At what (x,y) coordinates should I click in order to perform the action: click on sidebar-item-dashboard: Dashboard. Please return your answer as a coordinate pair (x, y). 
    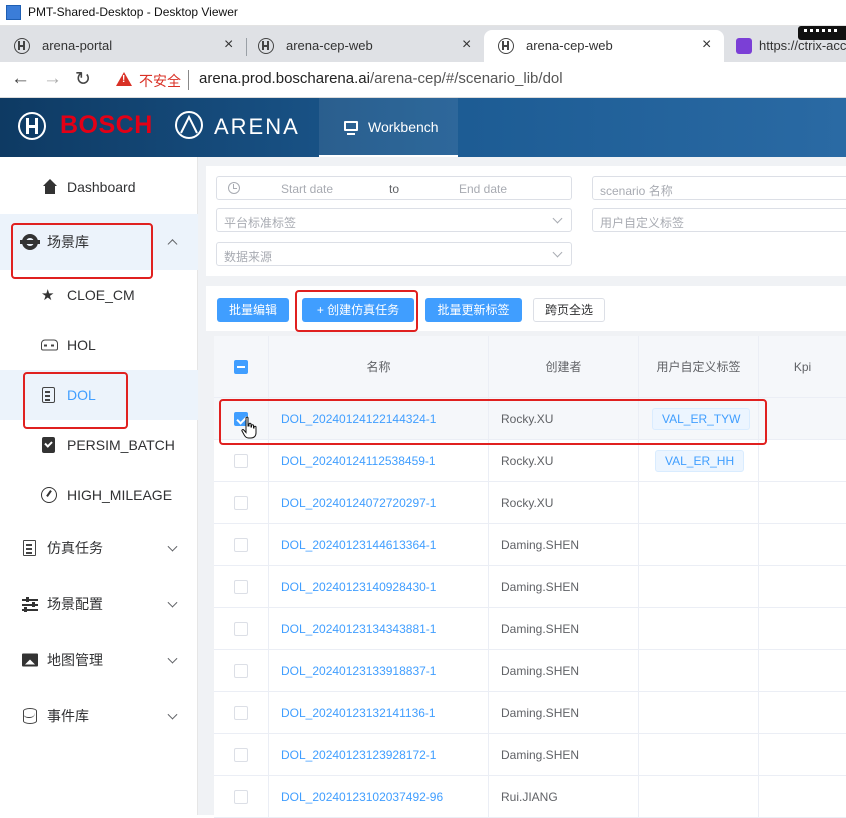
    Looking at the image, I should click on (99, 187).